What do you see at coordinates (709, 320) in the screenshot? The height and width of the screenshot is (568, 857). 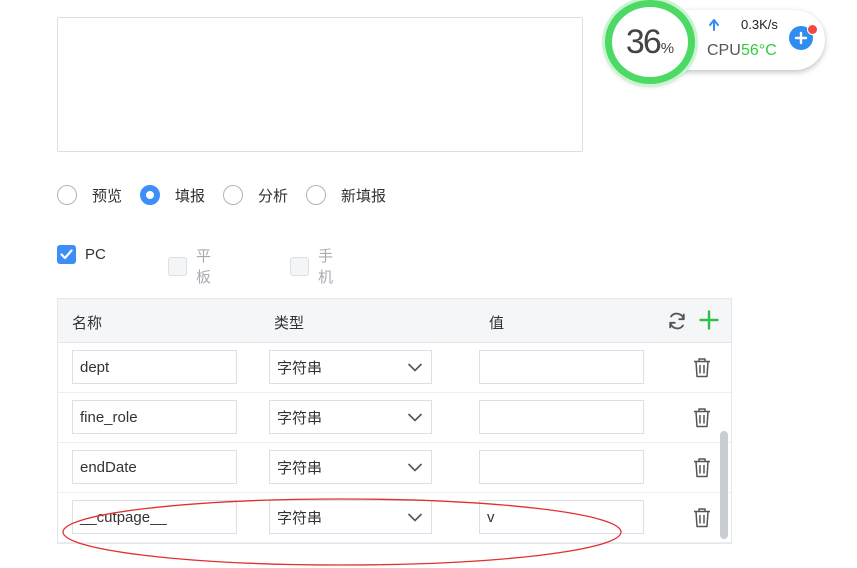 I see `add-row-icon` at bounding box center [709, 320].